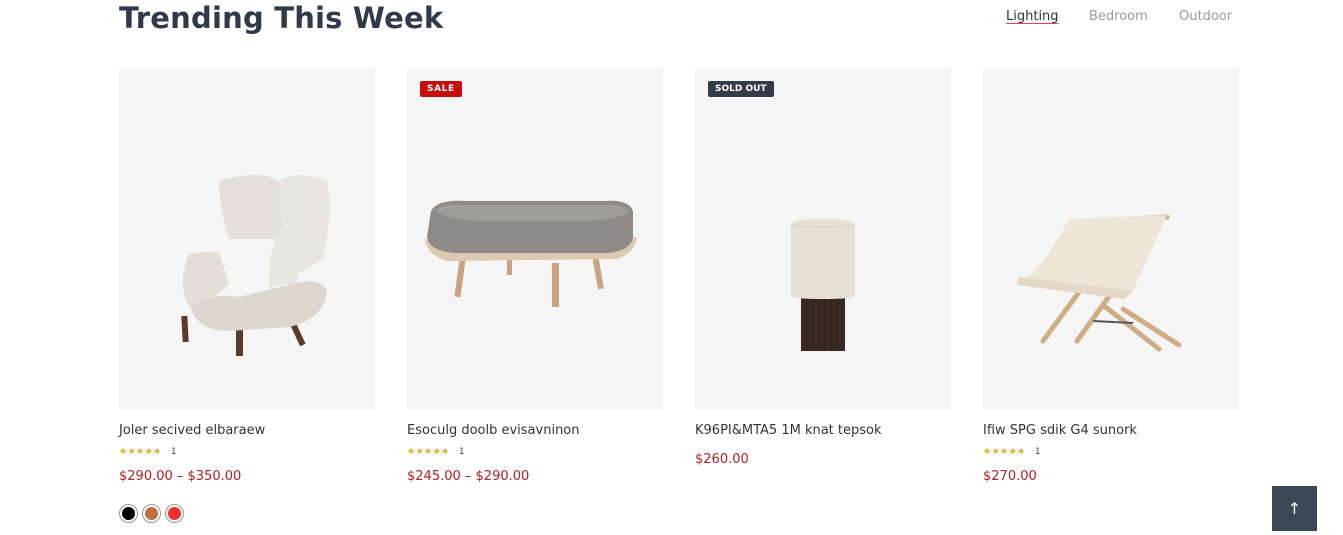 The image size is (1343, 535). I want to click on product-price: $270.00, so click(1010, 476).